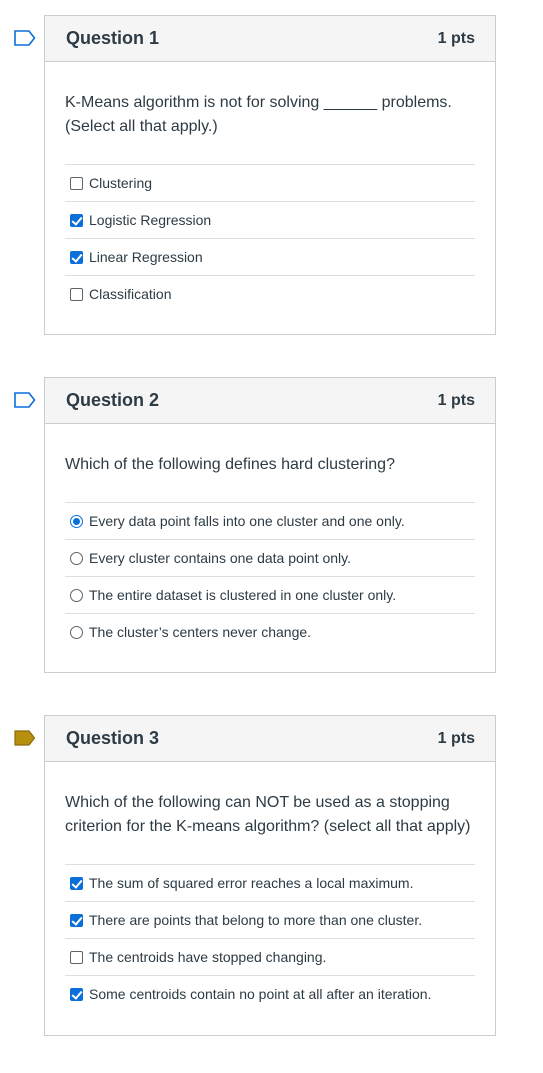 The width and height of the screenshot is (543, 1073). I want to click on answer-label: Clustering, so click(121, 183).